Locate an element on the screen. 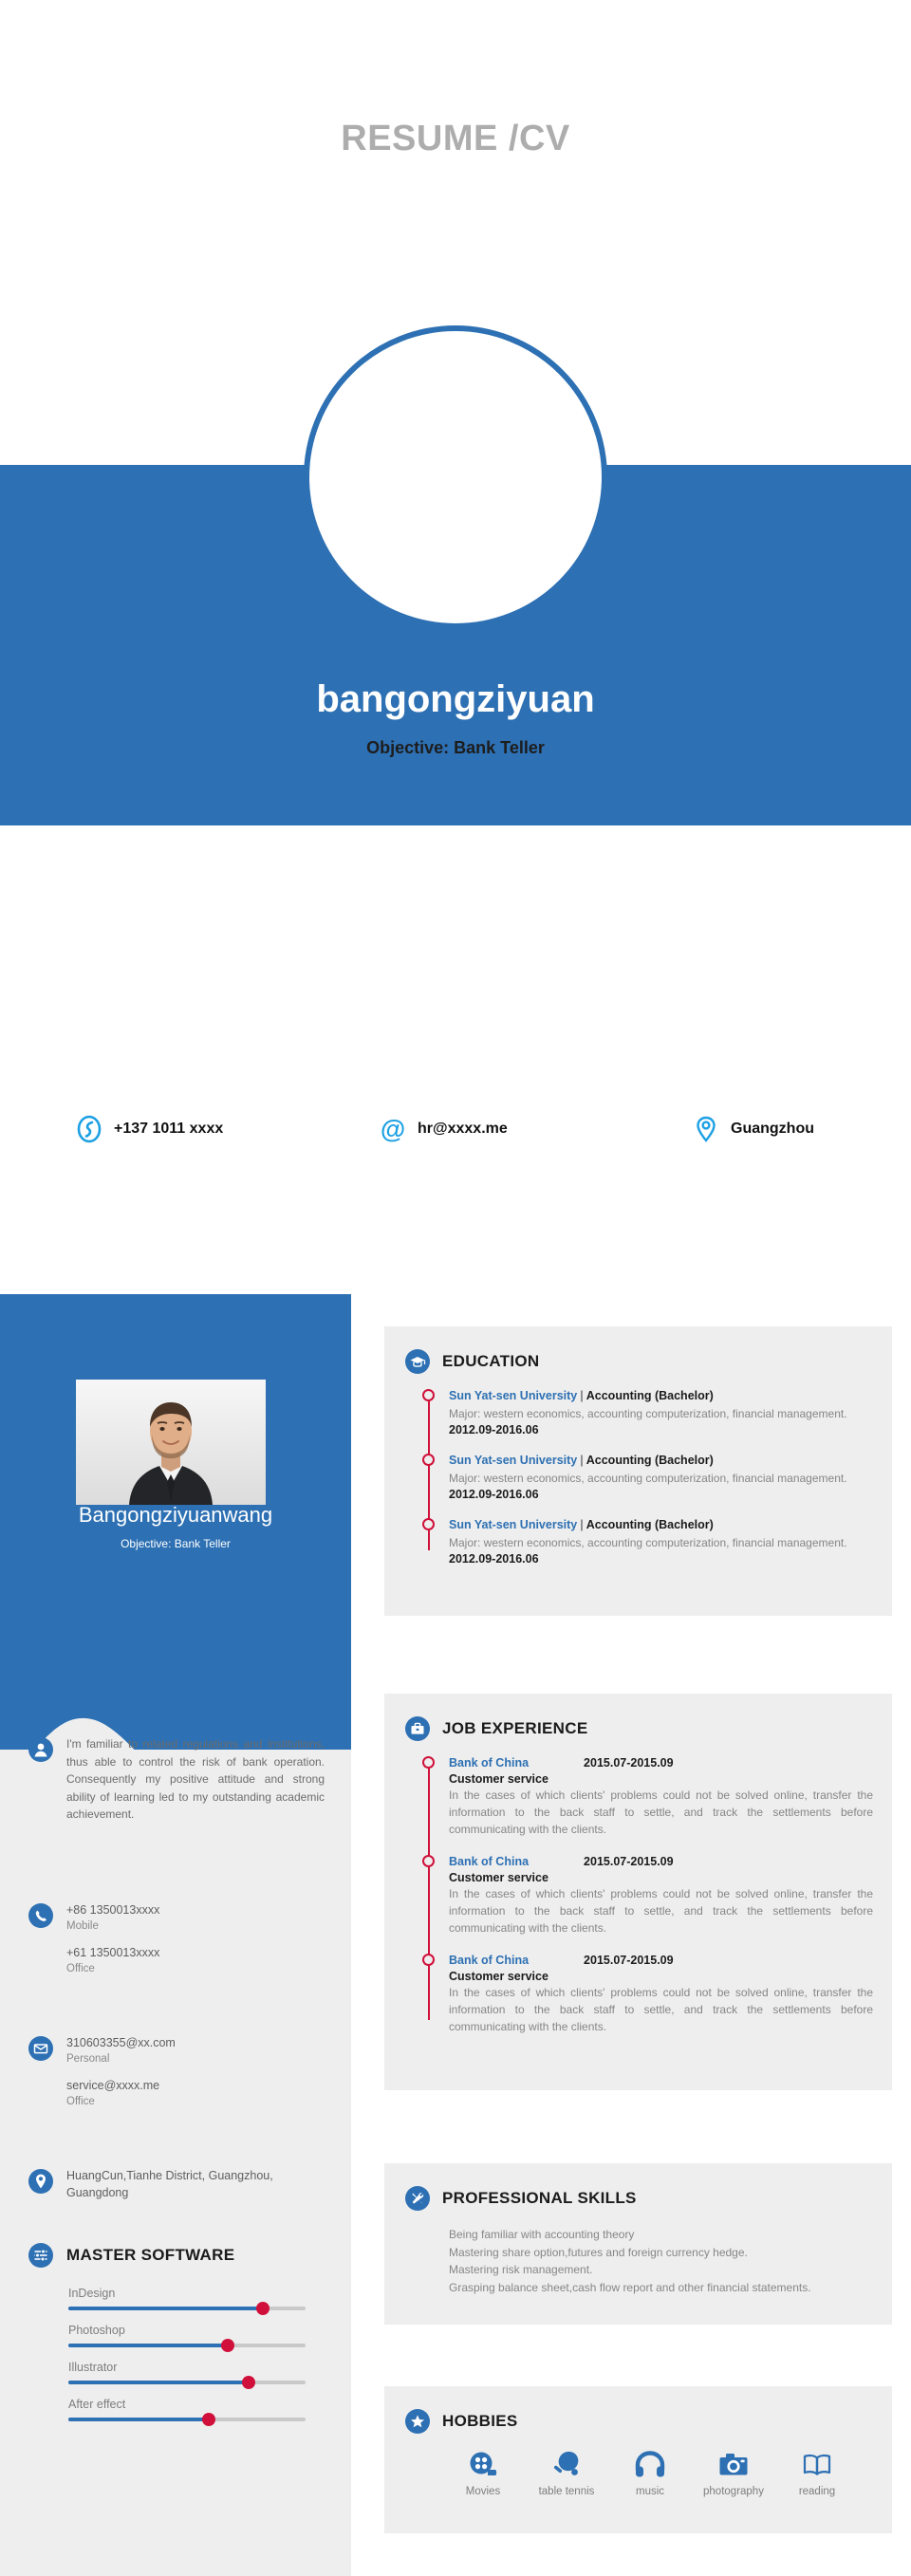 The height and width of the screenshot is (2576, 911). hobby-item-movies: Movies is located at coordinates (483, 2473).